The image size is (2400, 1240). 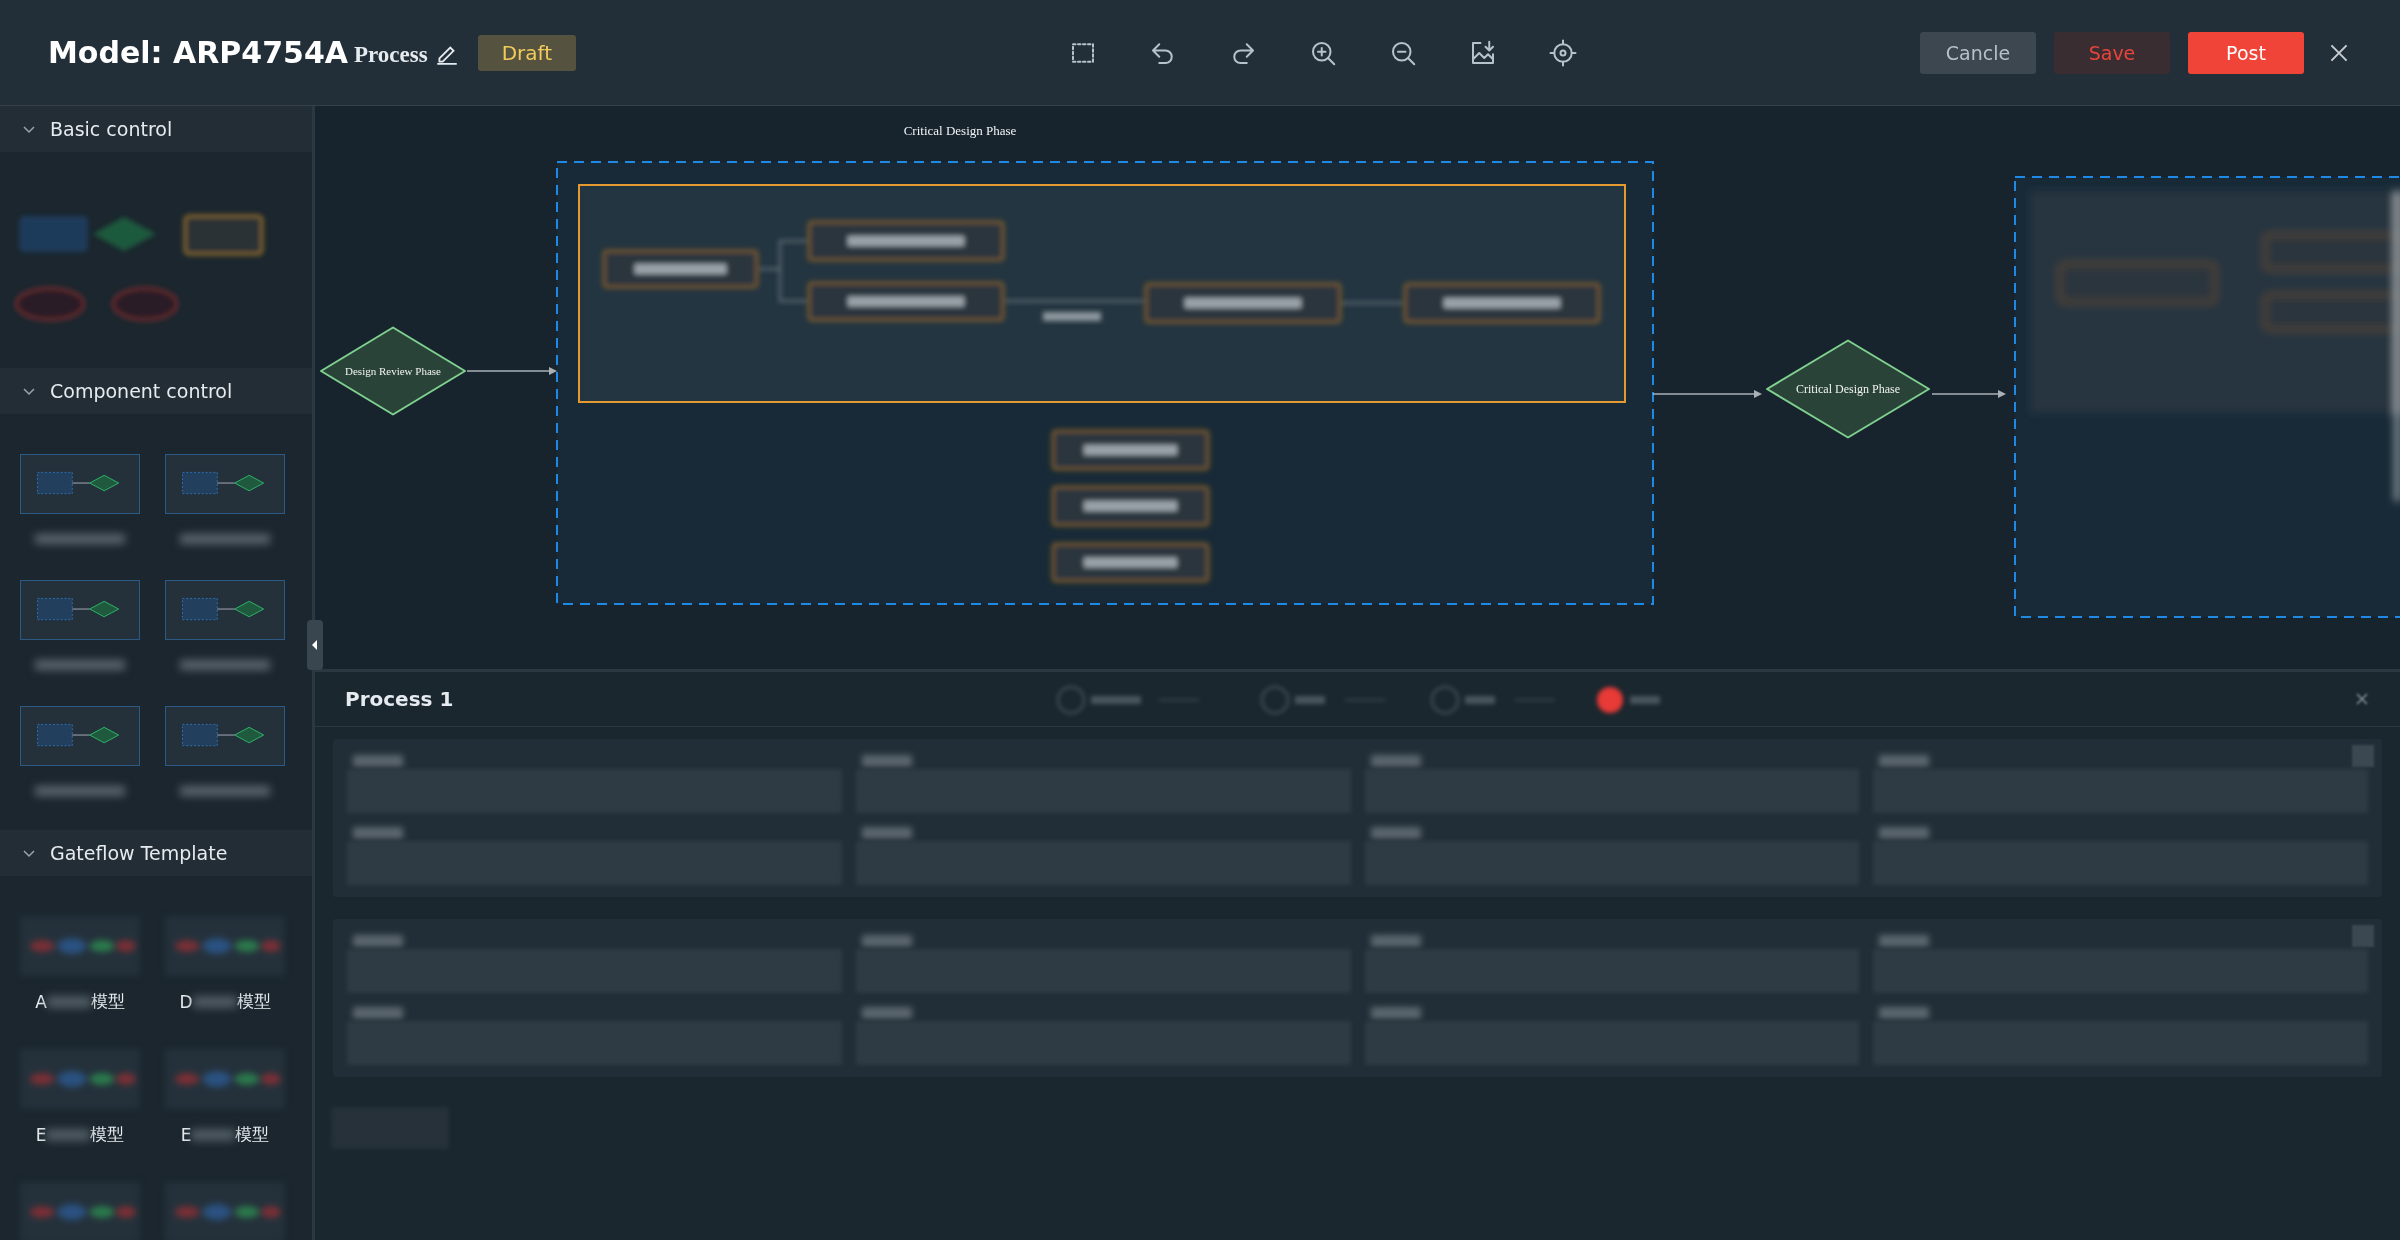 I want to click on panel-title: Process 1, so click(x=399, y=699).